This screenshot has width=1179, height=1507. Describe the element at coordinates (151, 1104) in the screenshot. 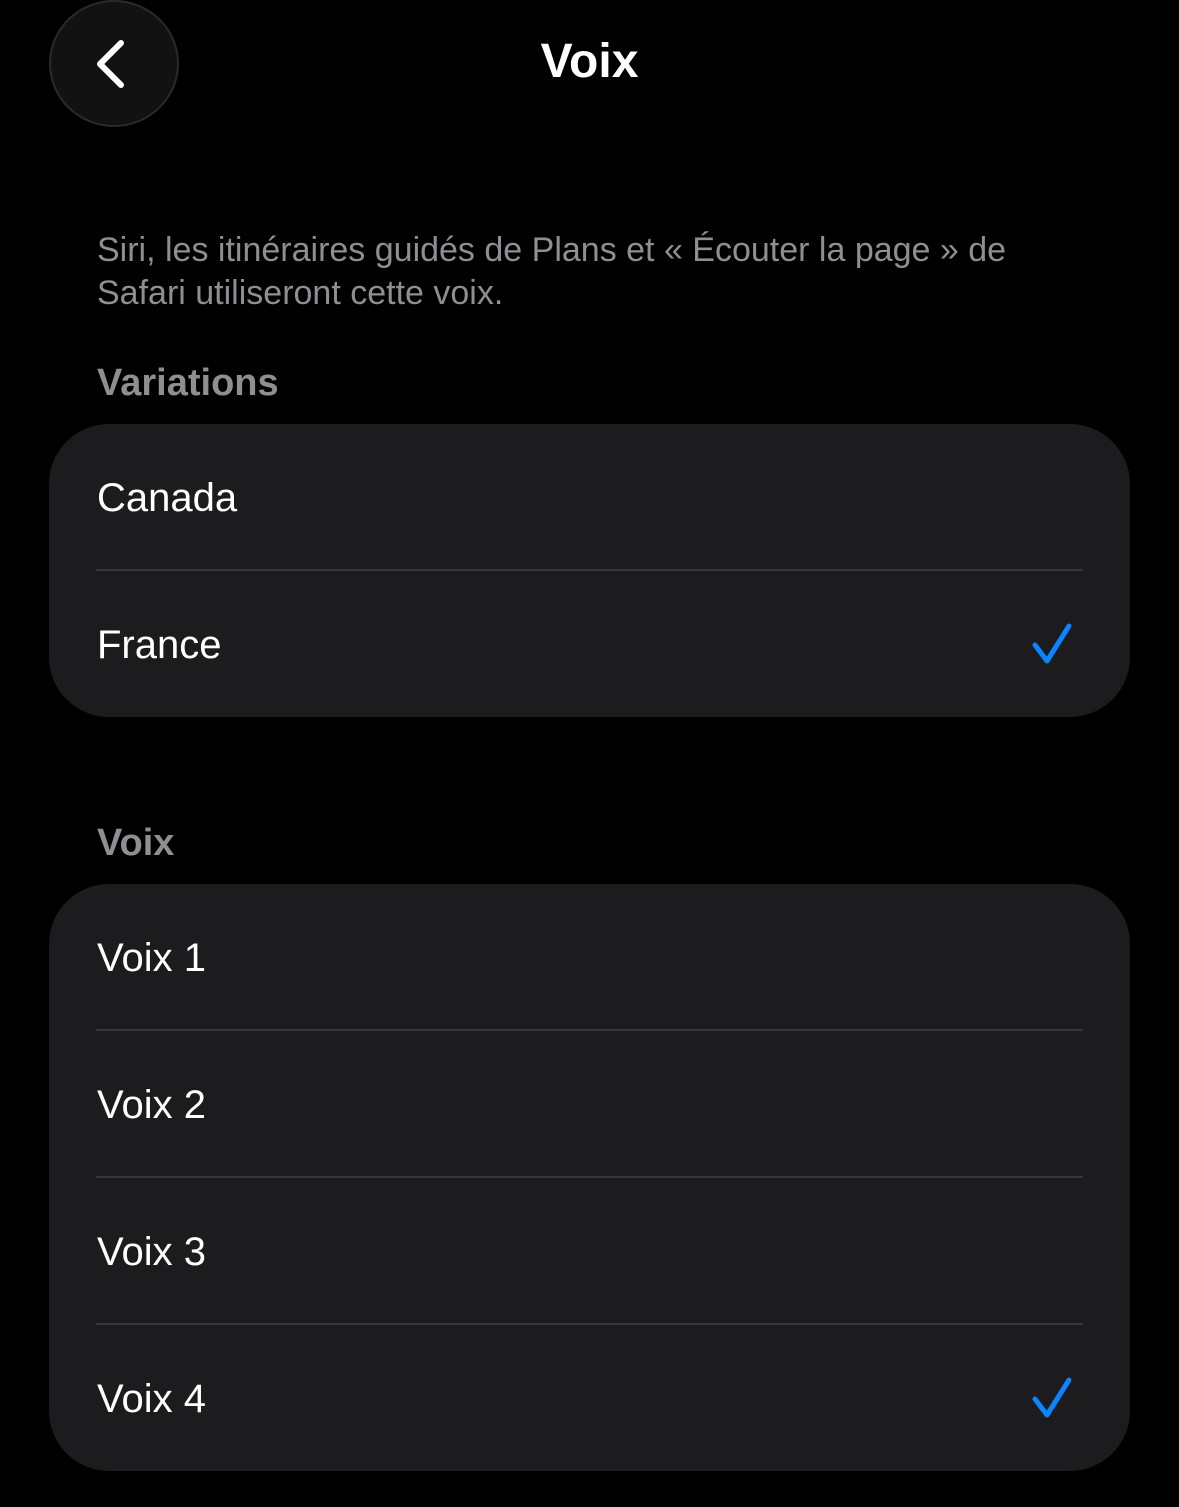

I see `row-label: Voix 2` at that location.